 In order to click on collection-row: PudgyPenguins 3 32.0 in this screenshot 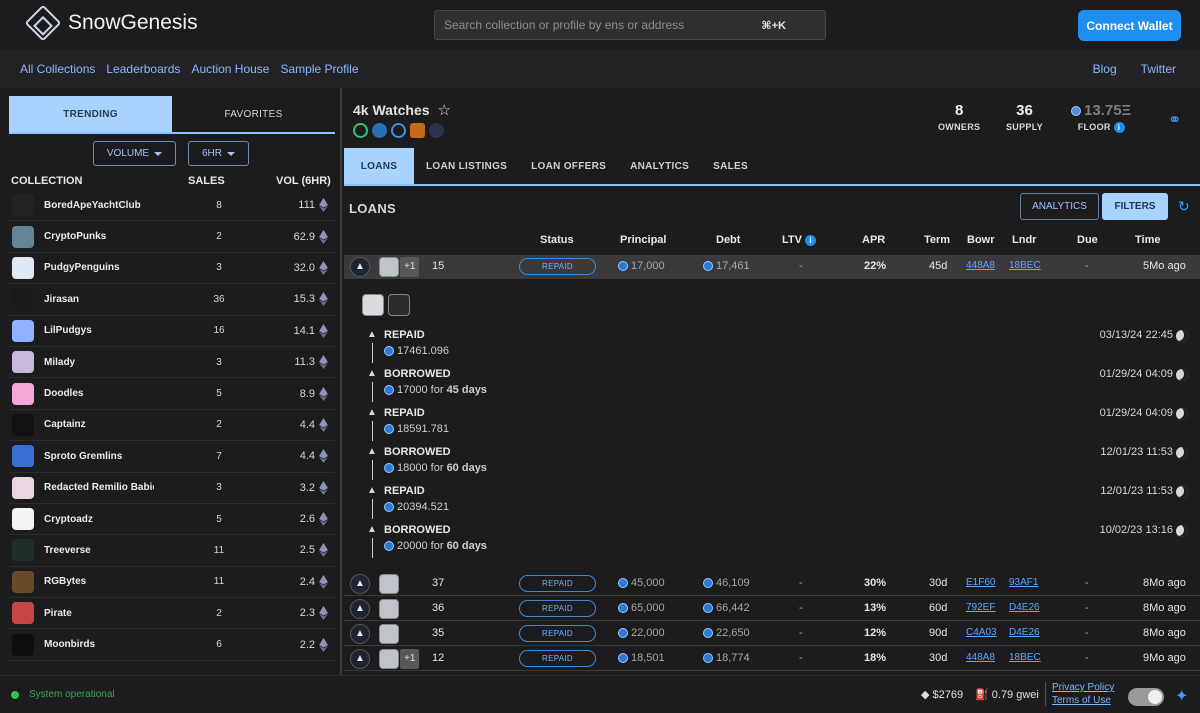, I will do `click(172, 269)`.